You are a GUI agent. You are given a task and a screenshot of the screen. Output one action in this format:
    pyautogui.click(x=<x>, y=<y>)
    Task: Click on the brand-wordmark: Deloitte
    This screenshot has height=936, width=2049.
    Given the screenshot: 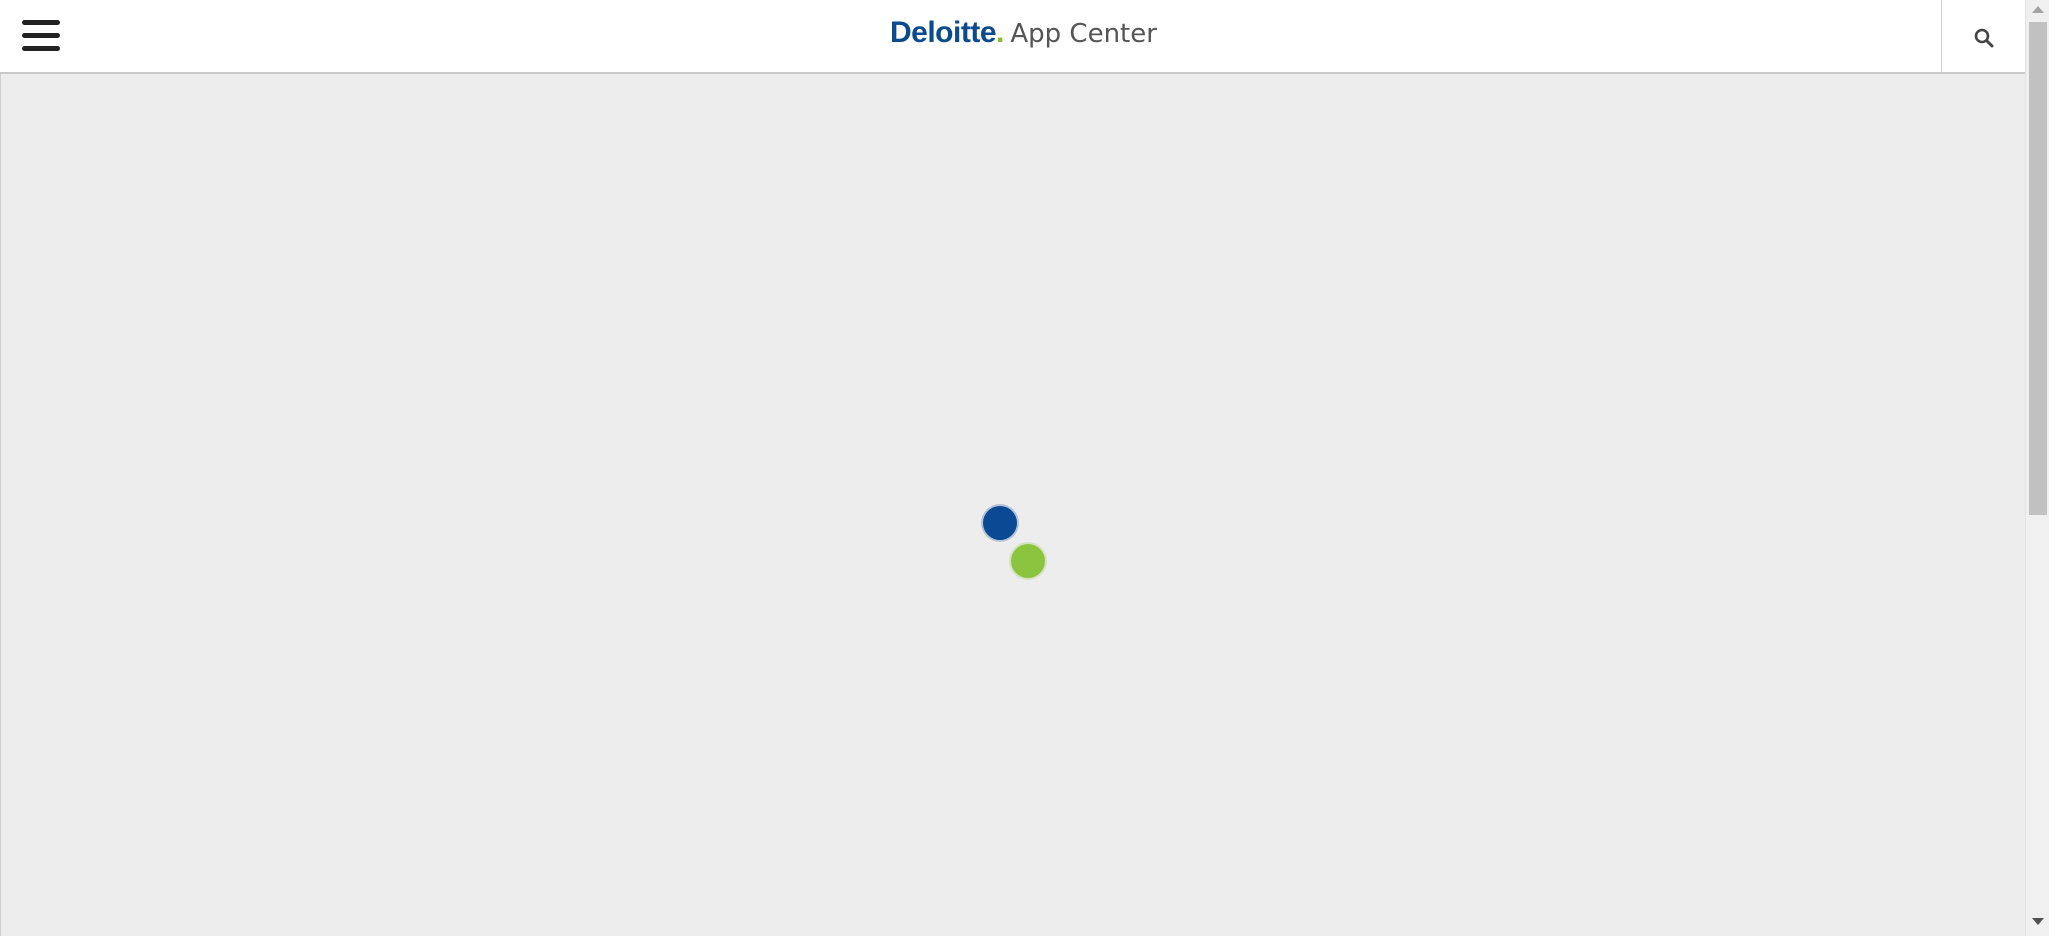 What is the action you would take?
    pyautogui.click(x=943, y=32)
    